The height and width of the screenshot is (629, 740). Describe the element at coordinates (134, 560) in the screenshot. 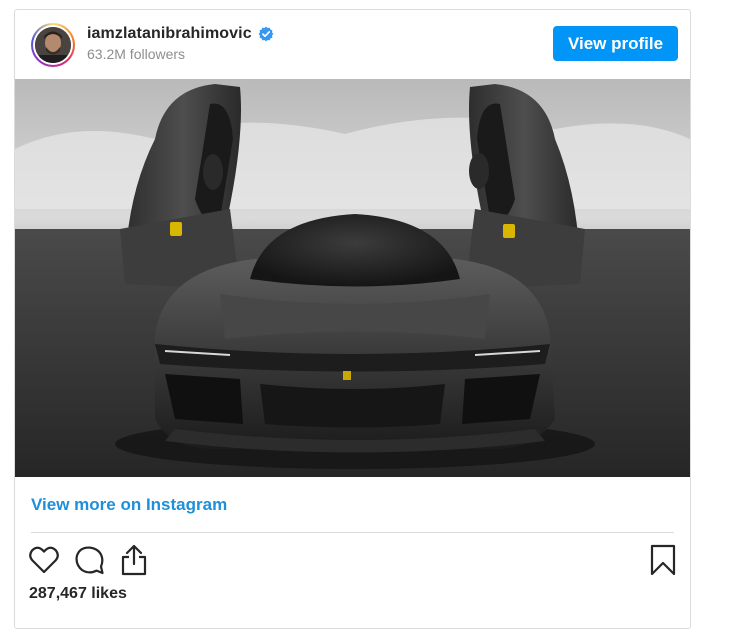

I see `share-icon` at that location.